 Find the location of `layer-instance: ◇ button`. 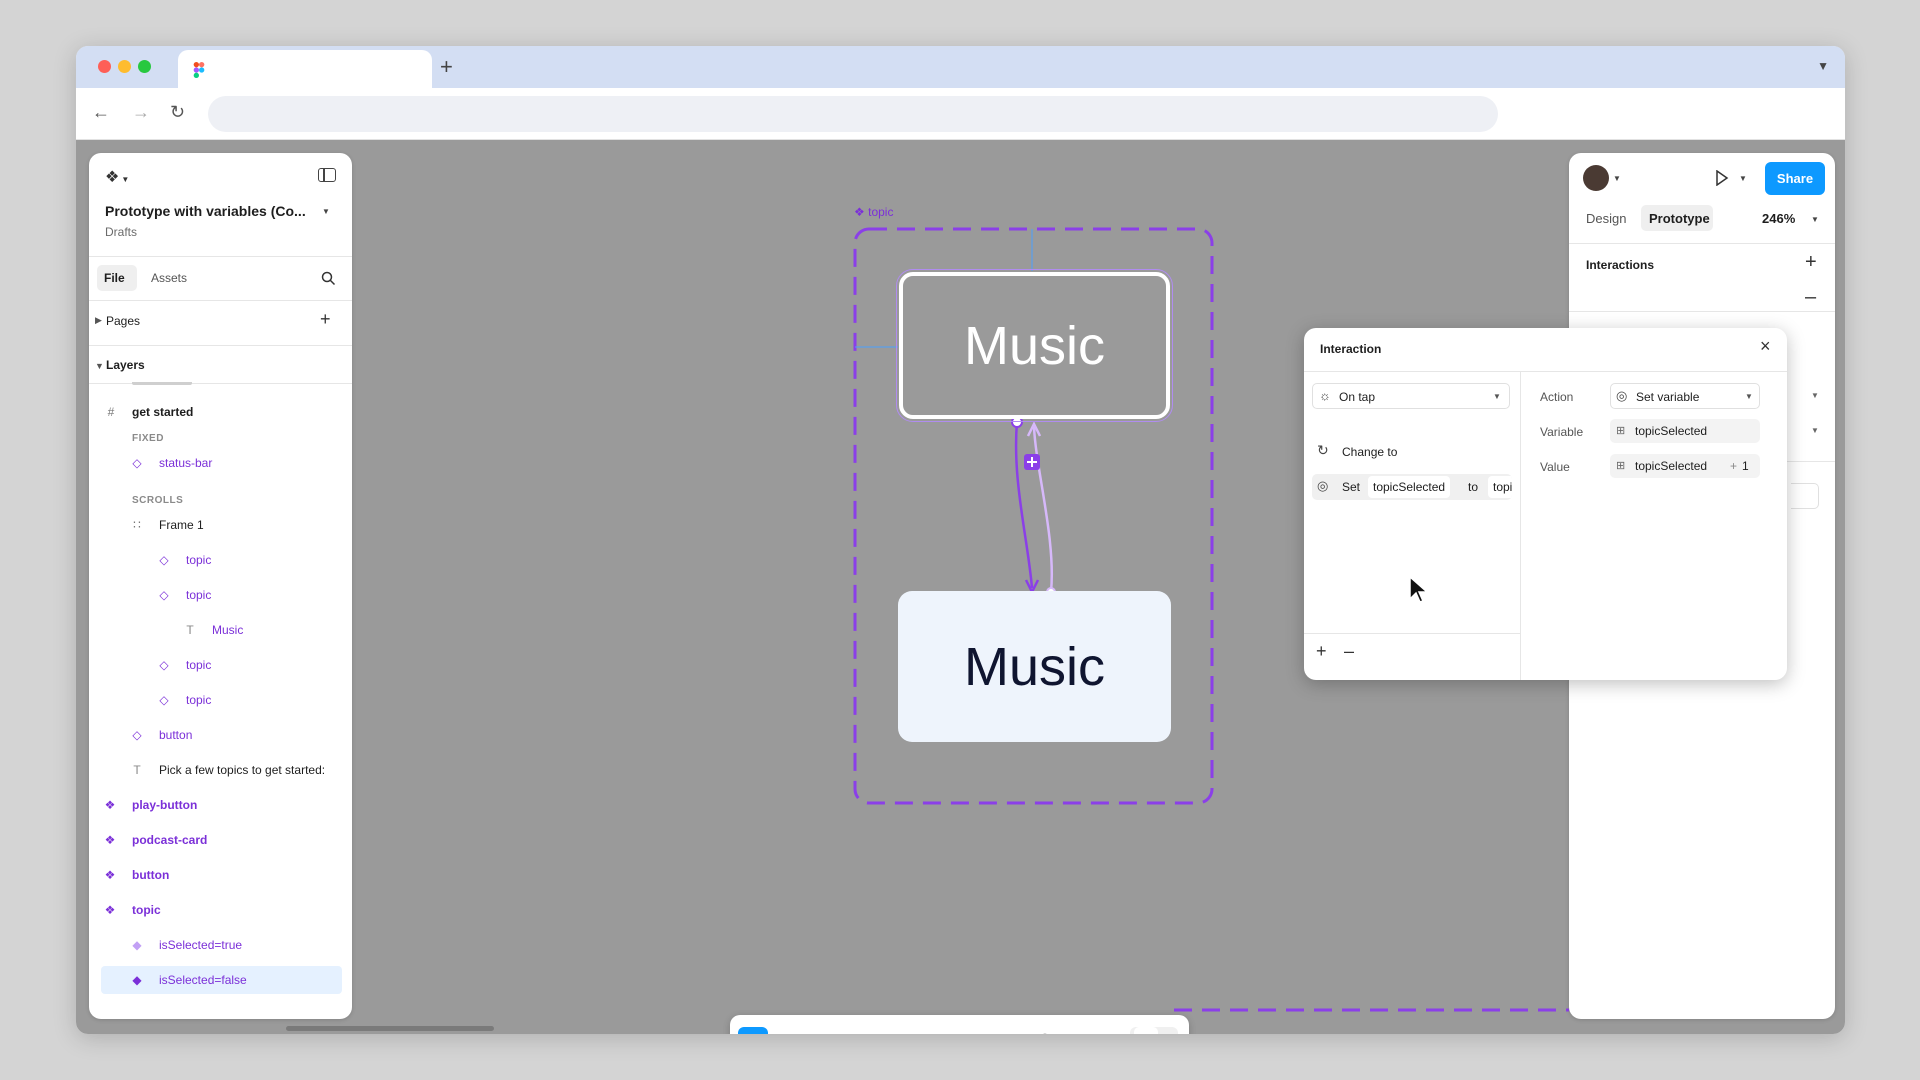

layer-instance: ◇ button is located at coordinates (220, 735).